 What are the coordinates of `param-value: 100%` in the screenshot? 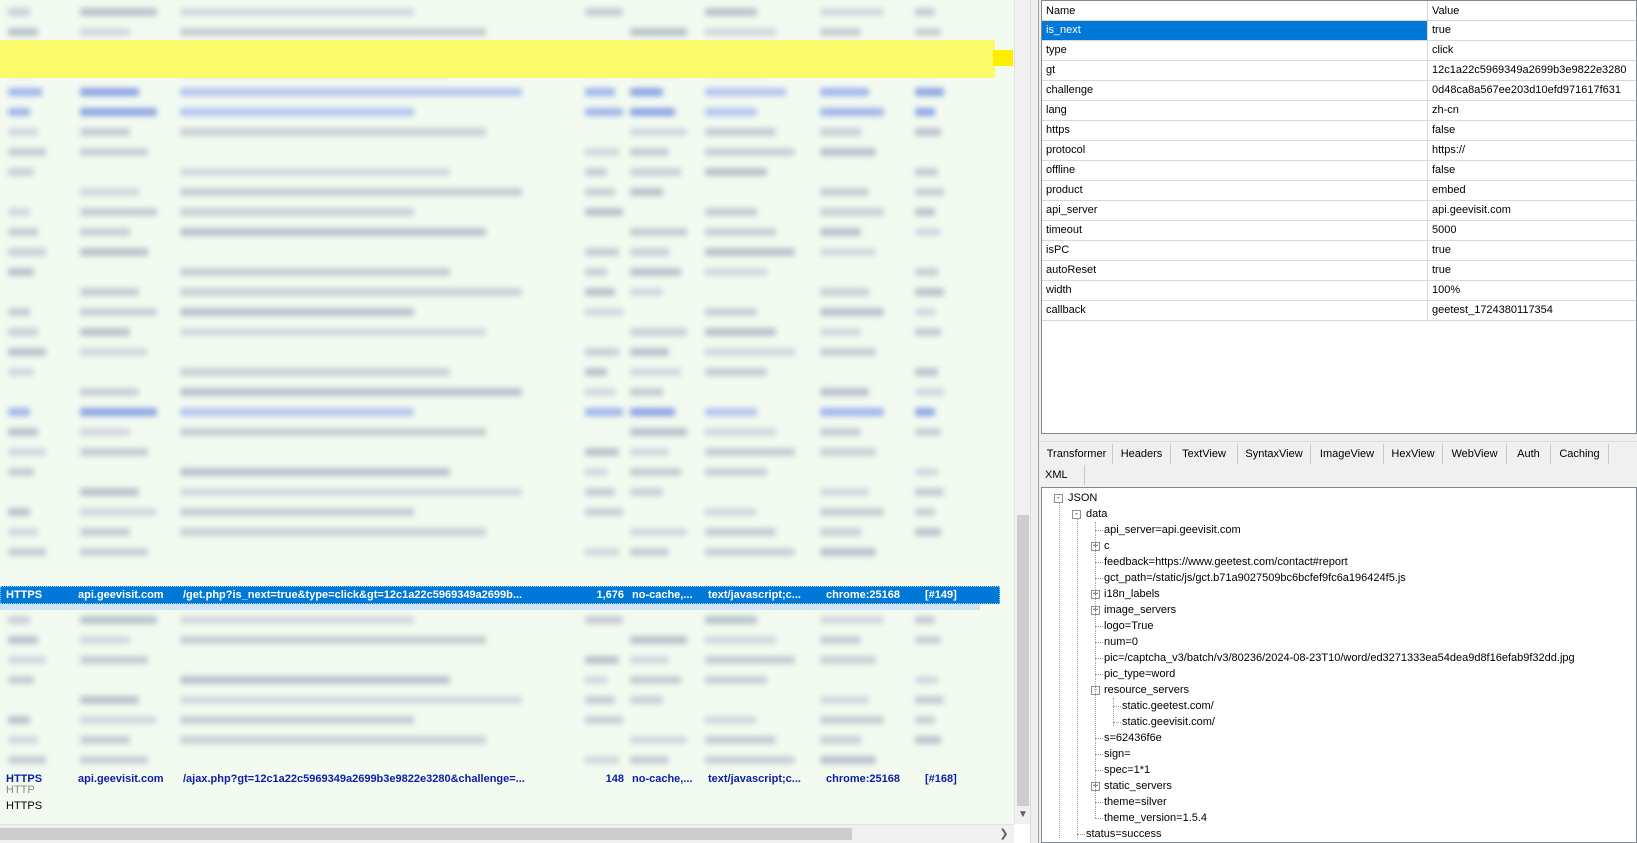 It's located at (1446, 290).